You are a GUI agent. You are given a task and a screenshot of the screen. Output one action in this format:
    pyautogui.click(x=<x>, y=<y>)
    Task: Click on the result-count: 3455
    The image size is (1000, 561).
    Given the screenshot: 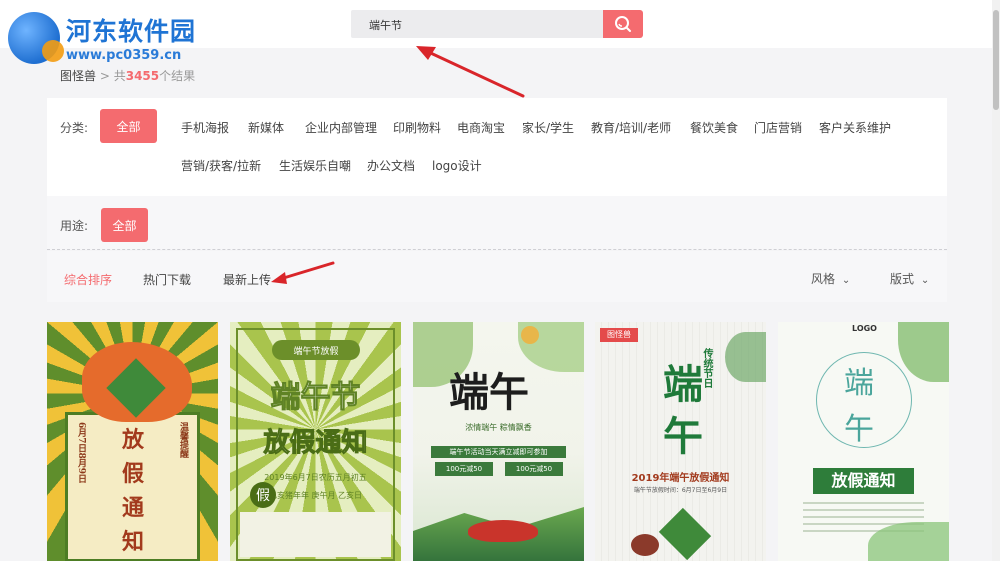 What is the action you would take?
    pyautogui.click(x=142, y=76)
    